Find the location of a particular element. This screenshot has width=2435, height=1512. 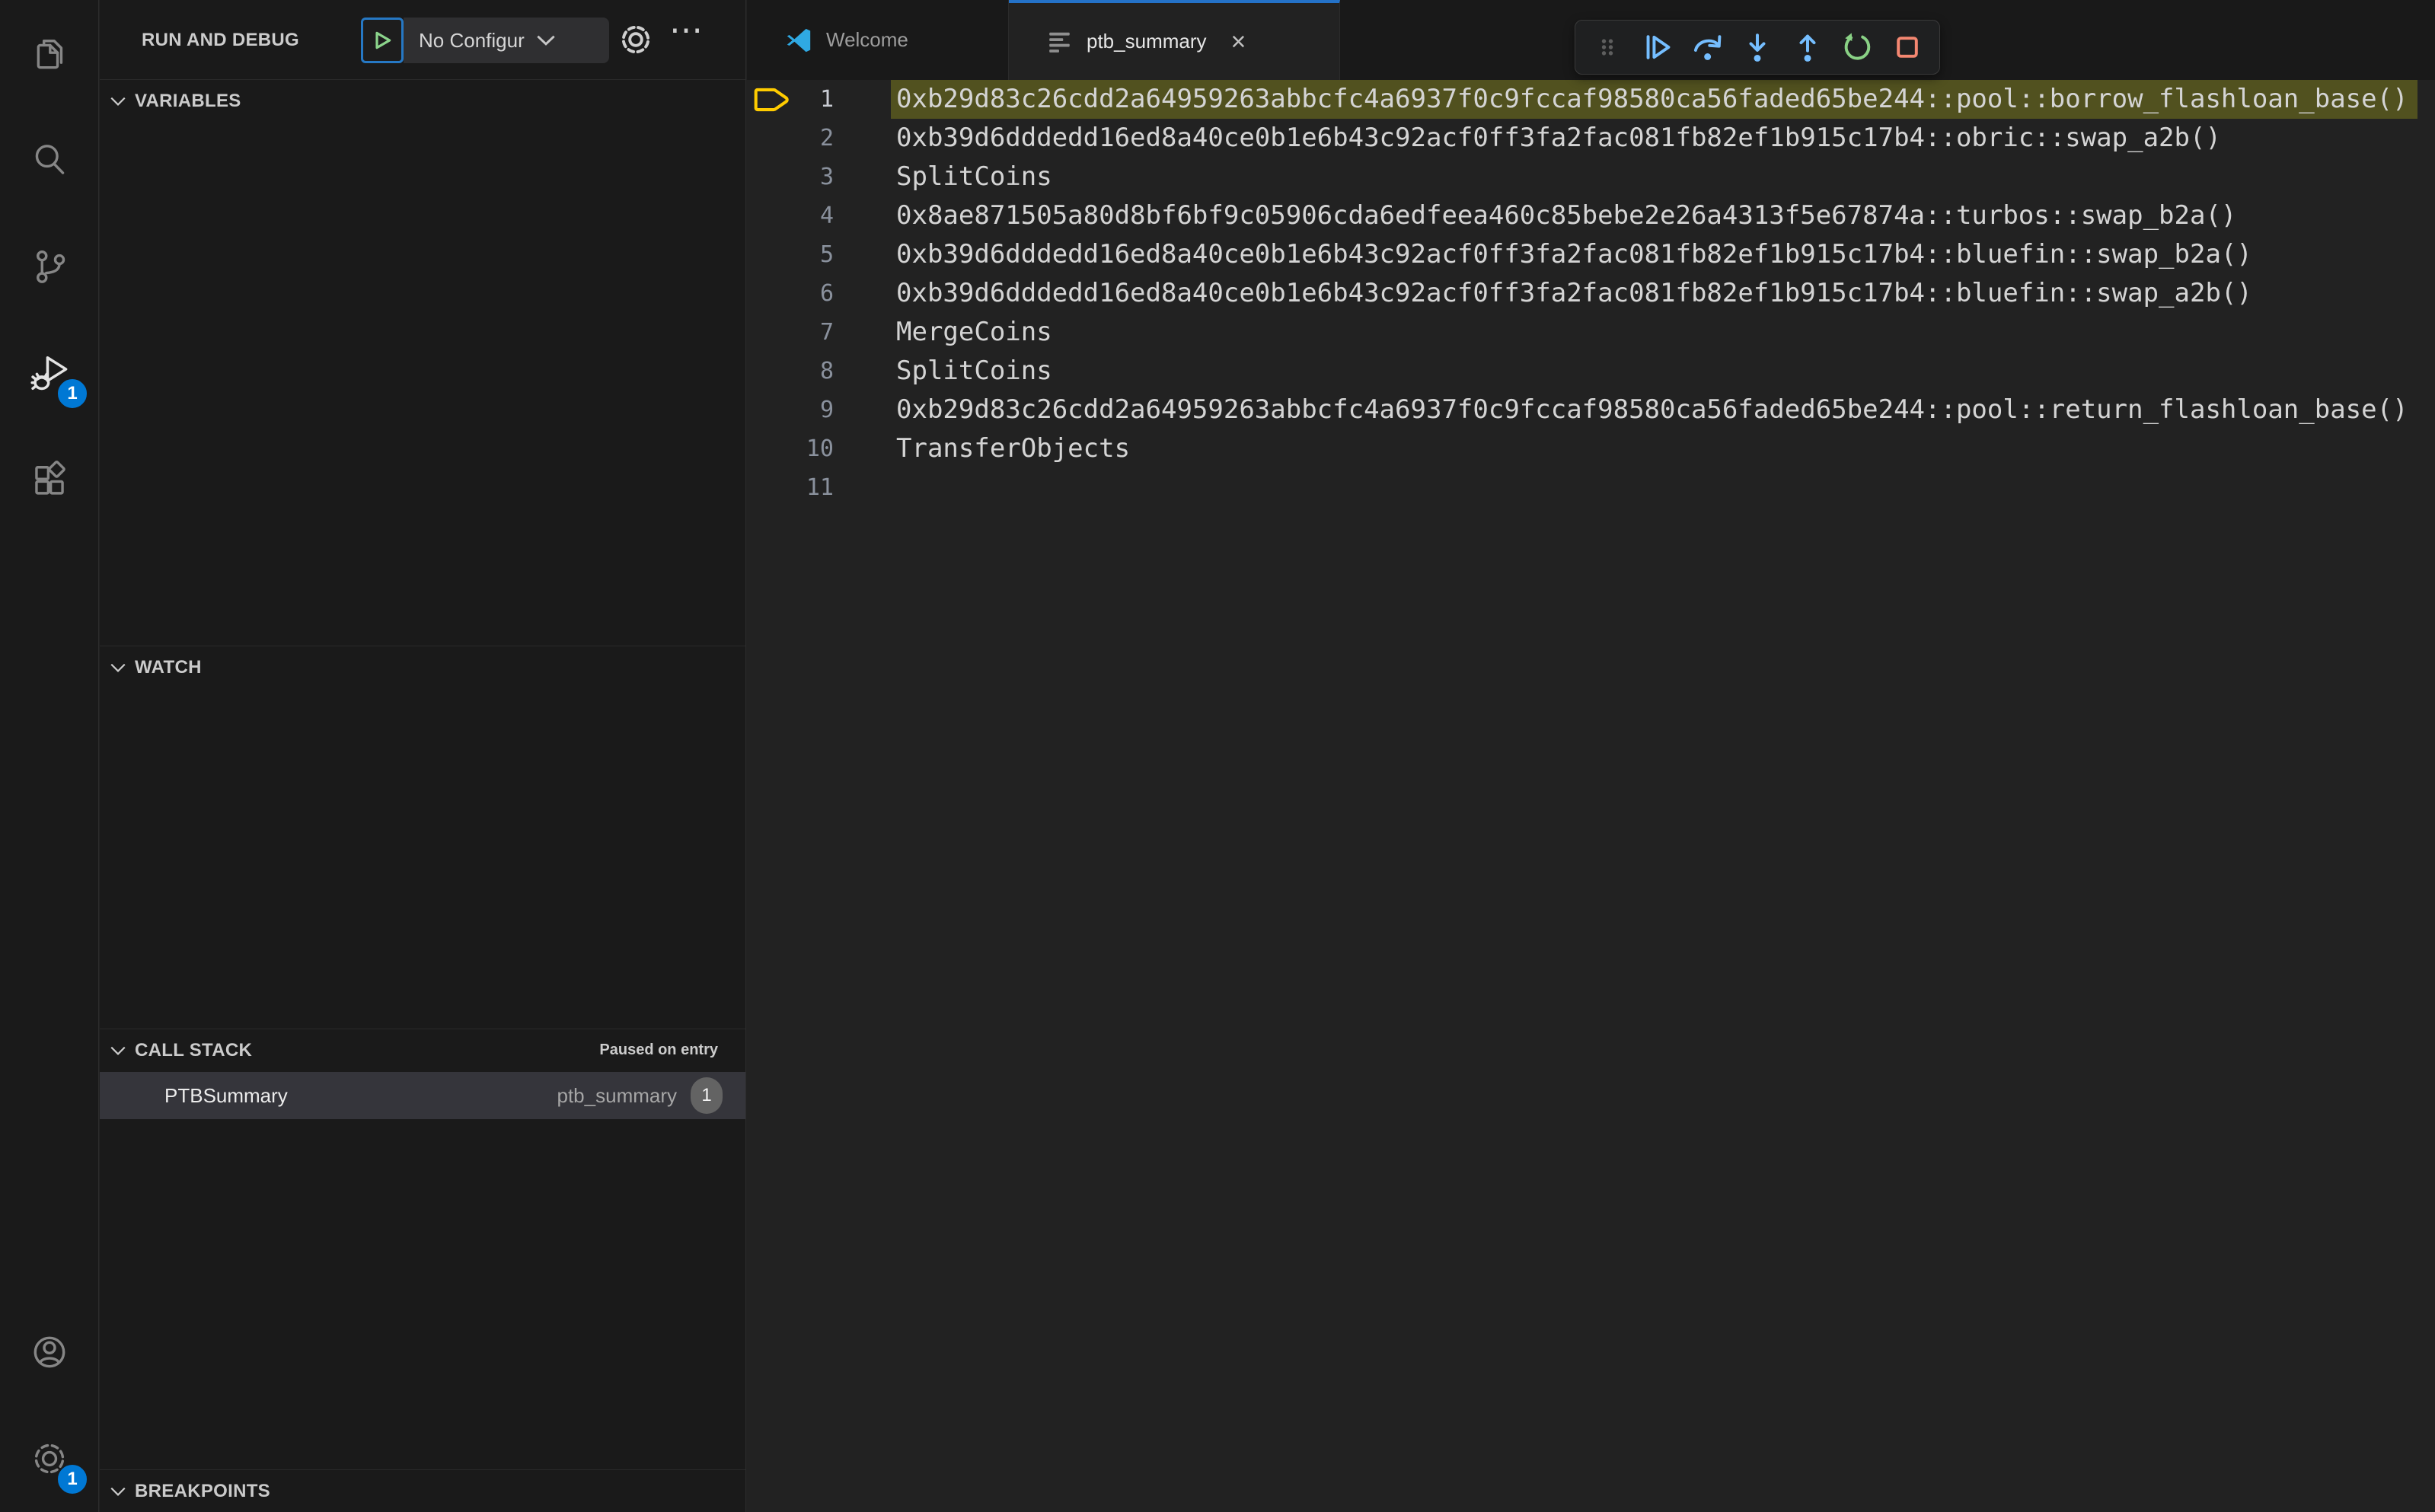

activity-source-control is located at coordinates (49, 266).